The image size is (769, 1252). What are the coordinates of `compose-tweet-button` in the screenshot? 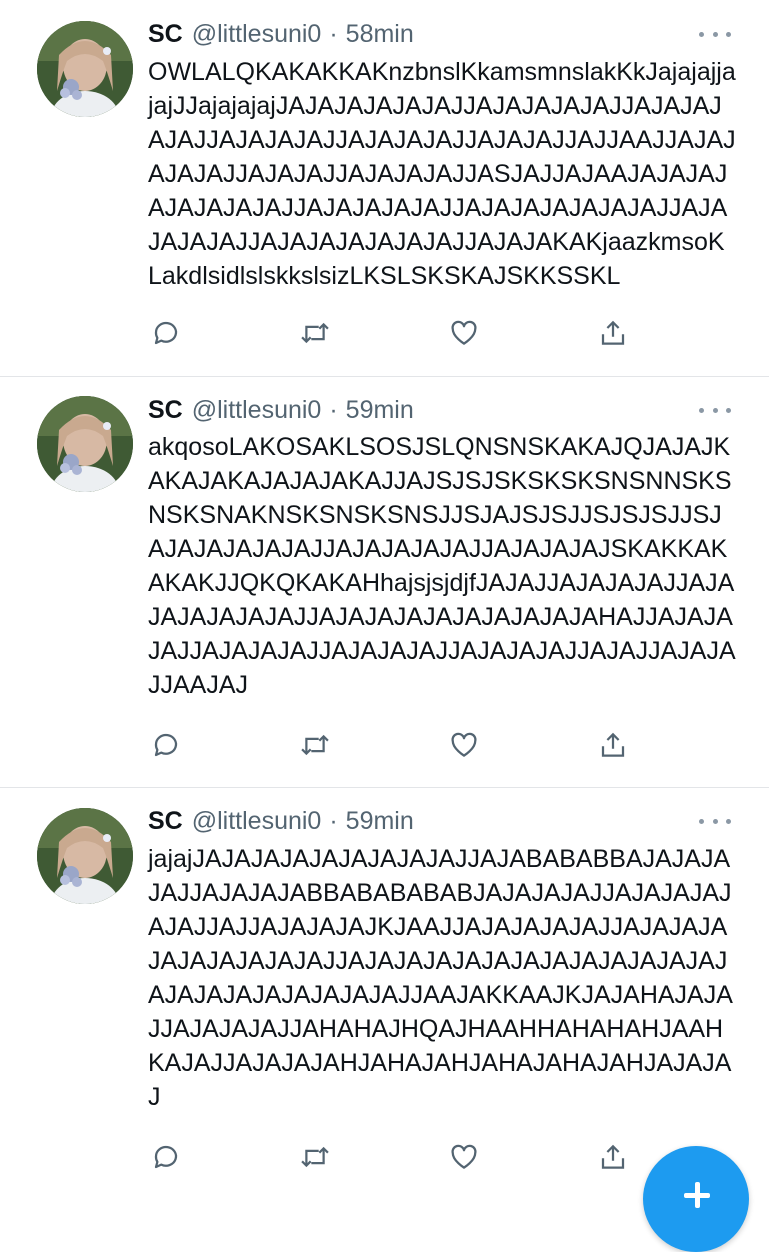 It's located at (696, 1199).